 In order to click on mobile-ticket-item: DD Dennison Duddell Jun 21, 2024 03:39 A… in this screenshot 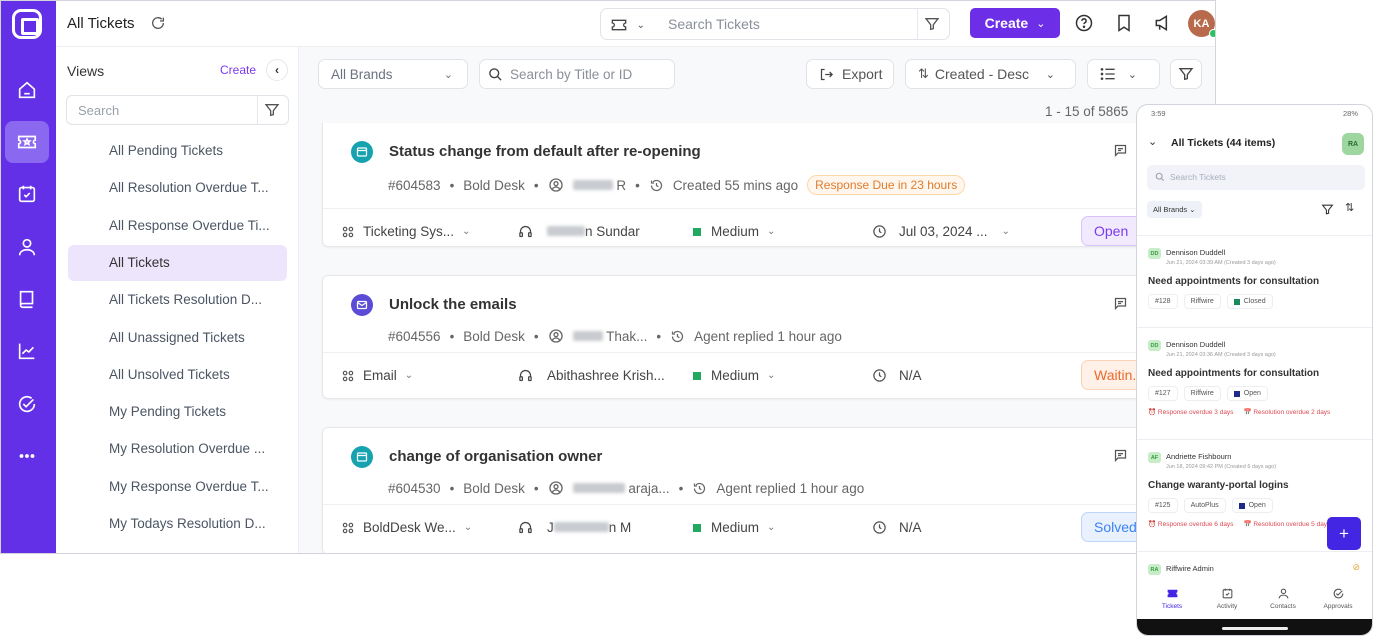, I will do `click(1254, 281)`.